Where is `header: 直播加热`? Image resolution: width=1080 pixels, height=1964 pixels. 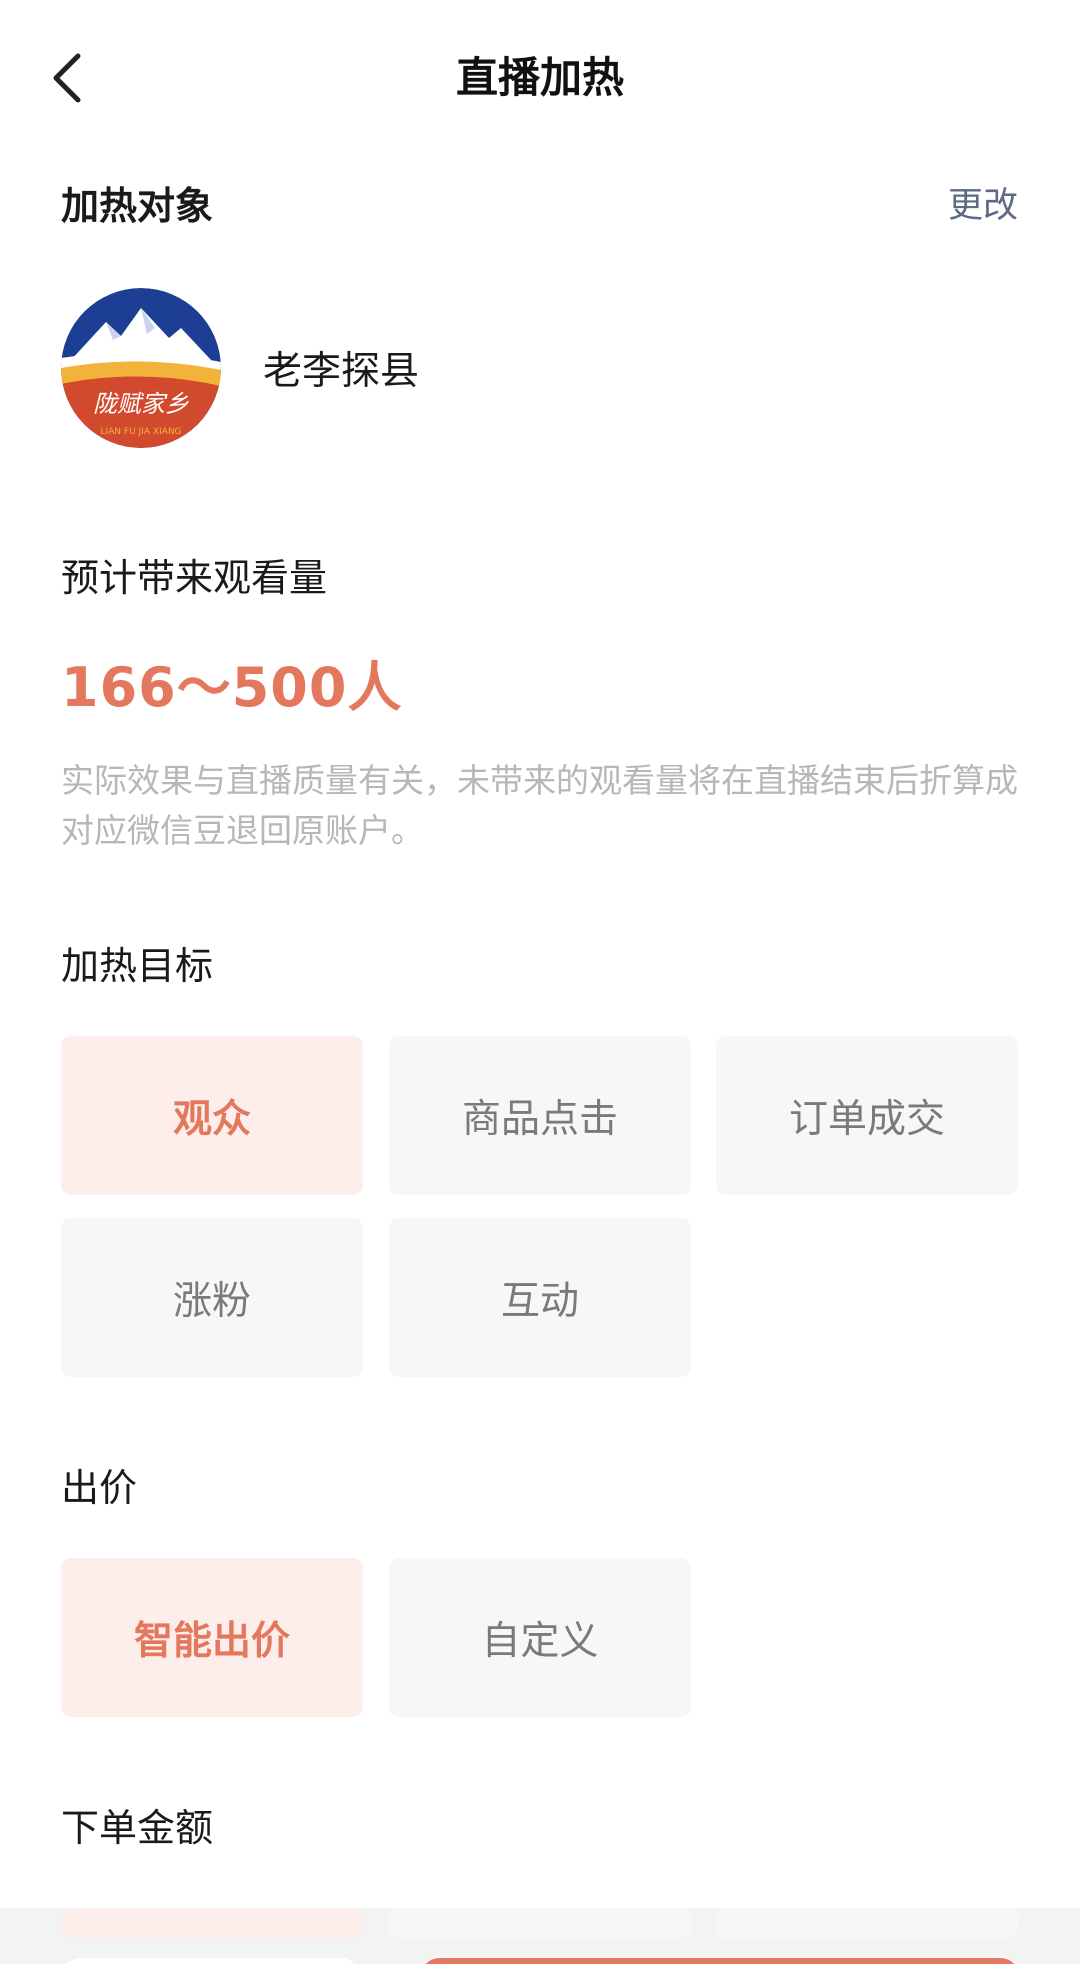
header: 直播加热 is located at coordinates (540, 78).